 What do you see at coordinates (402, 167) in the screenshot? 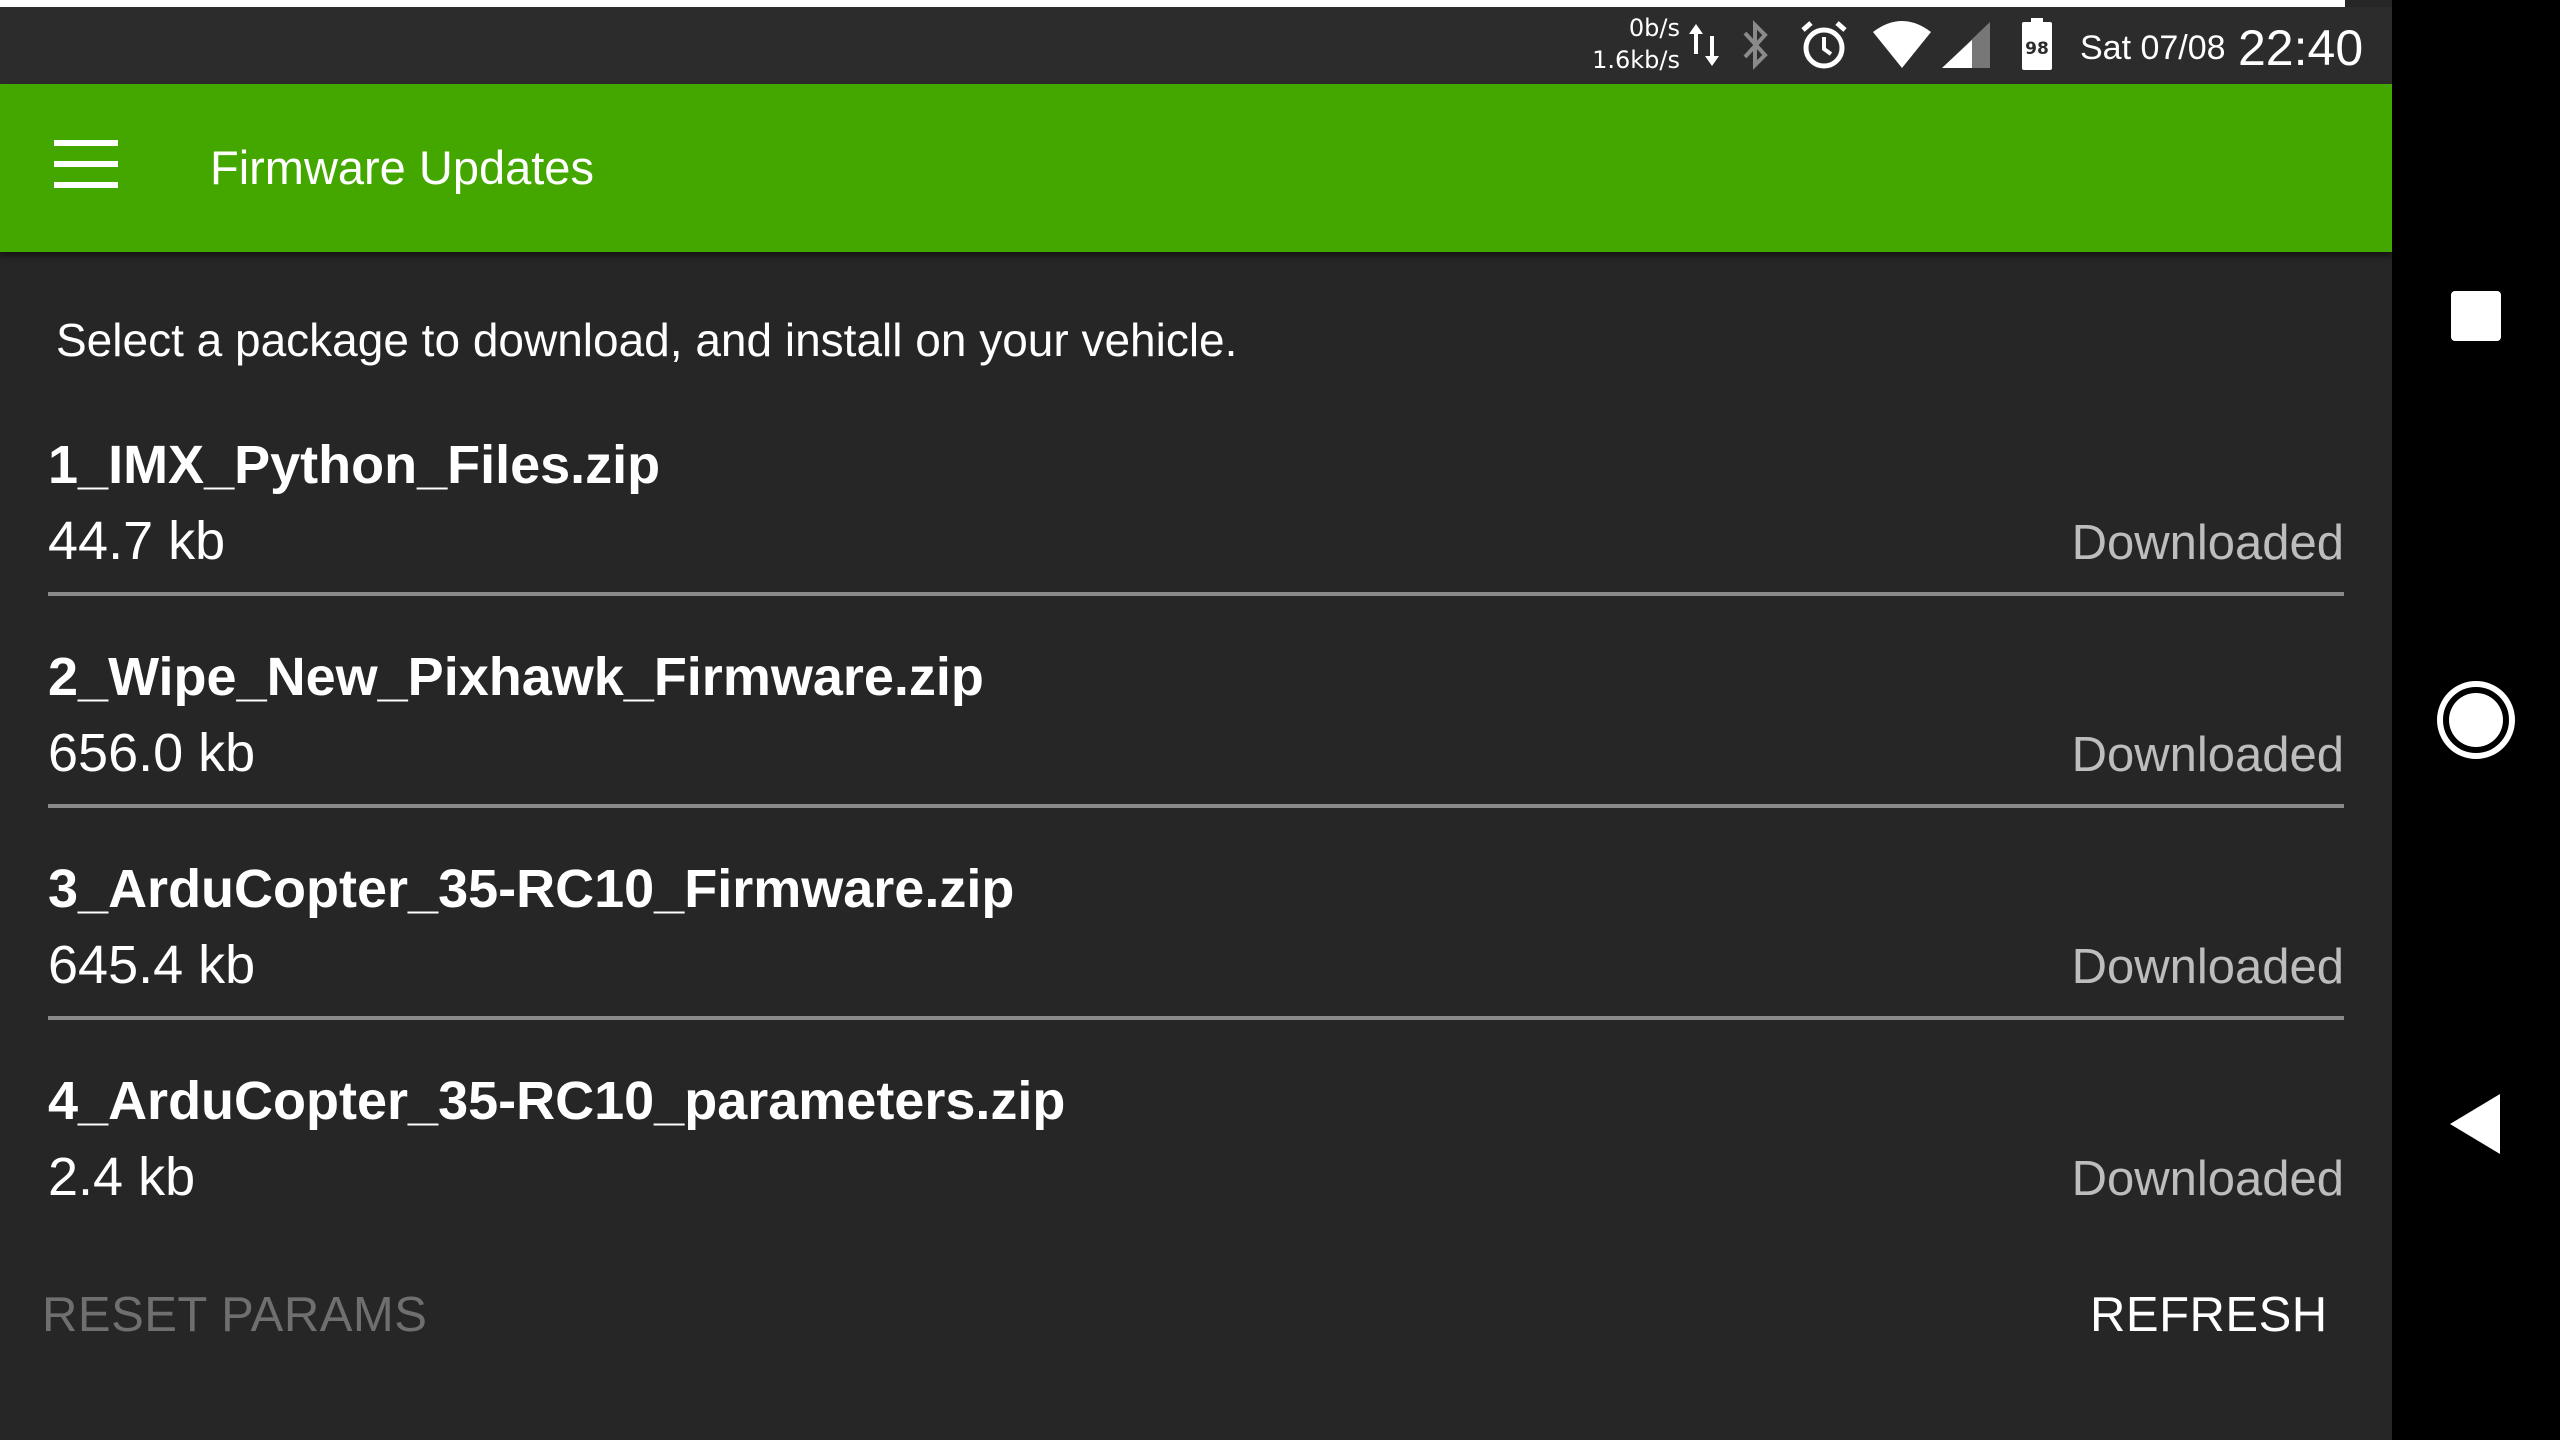
I see `page-title: Firmware Updates` at bounding box center [402, 167].